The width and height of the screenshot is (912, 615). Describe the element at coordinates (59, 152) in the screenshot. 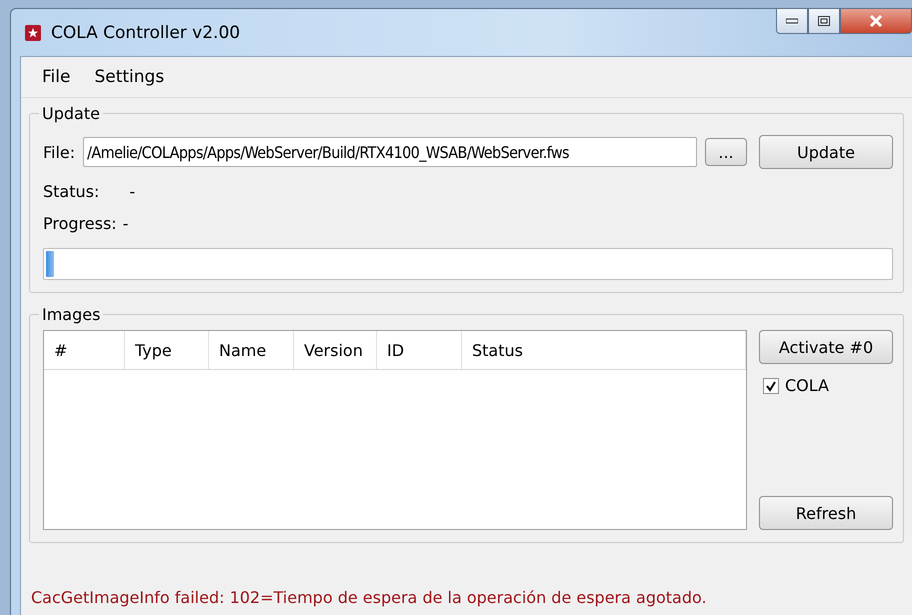

I see `file-label: File:` at that location.